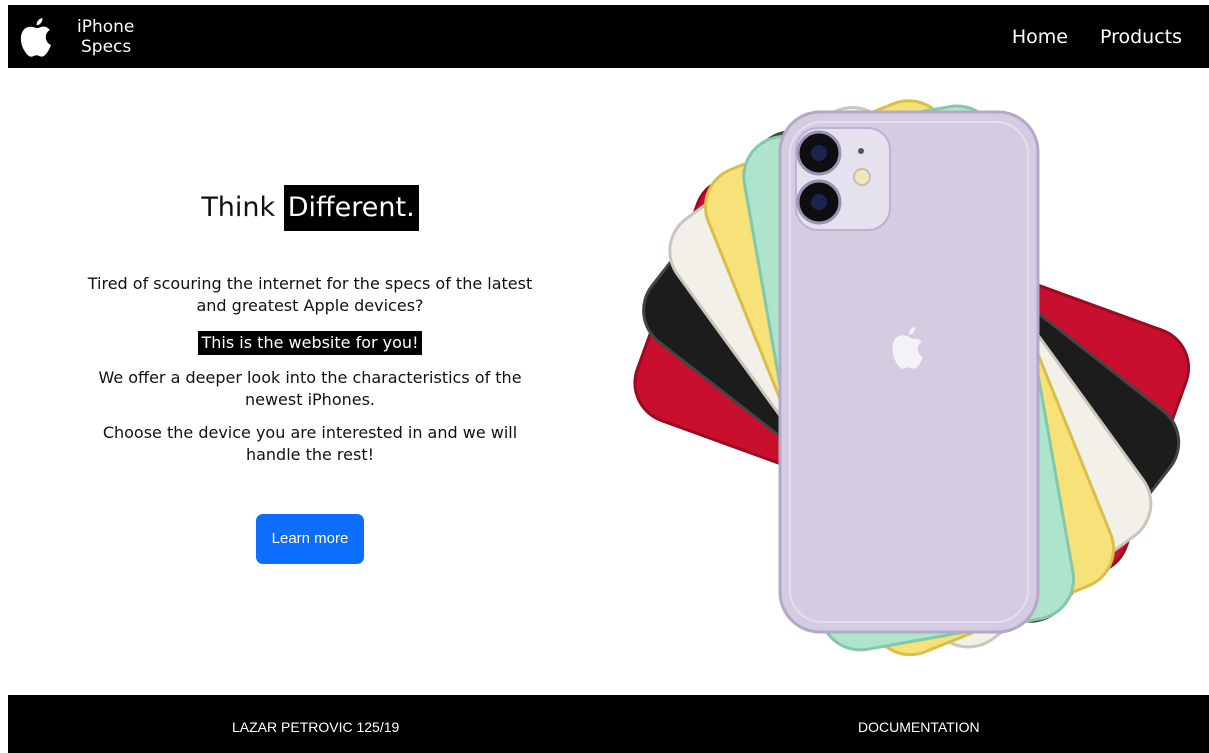 The image size is (1209, 753). I want to click on brand-line-2: Specs, so click(106, 46).